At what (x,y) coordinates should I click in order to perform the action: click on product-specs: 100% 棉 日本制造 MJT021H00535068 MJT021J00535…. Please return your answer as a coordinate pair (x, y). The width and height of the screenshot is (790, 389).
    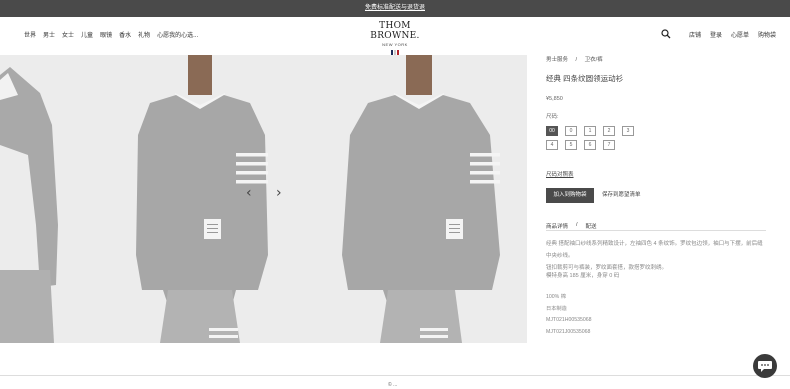
    Looking at the image, I should click on (569, 315).